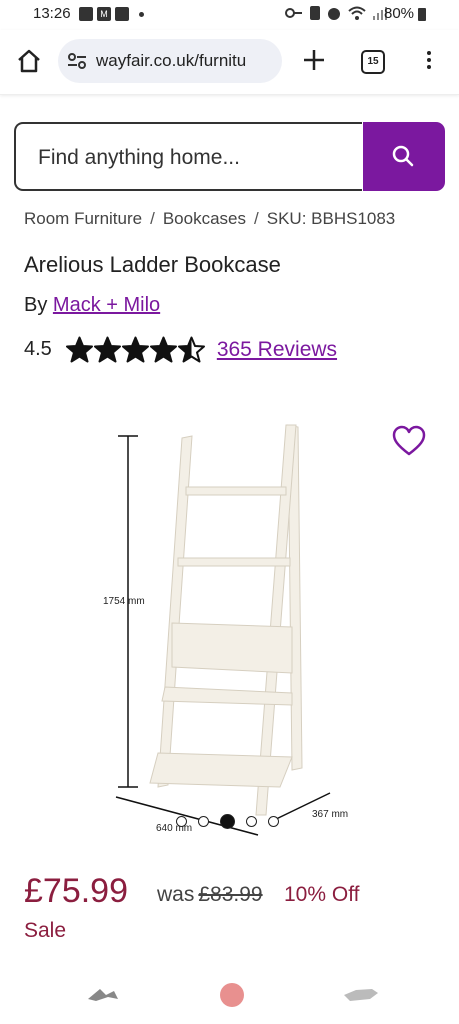 The width and height of the screenshot is (459, 1024). What do you see at coordinates (106, 305) in the screenshot?
I see `brand-link: Mack + Milo` at bounding box center [106, 305].